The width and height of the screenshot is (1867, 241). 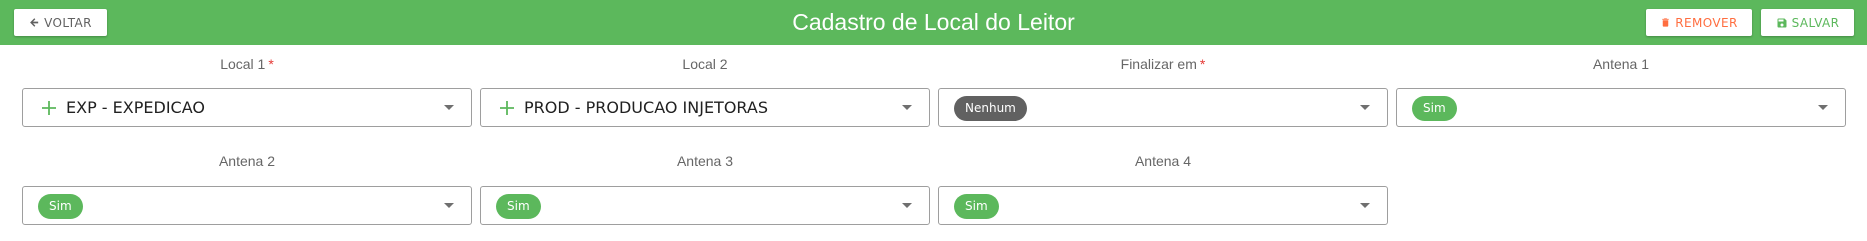 What do you see at coordinates (247, 205) in the screenshot?
I see `antena2-select: Sim` at bounding box center [247, 205].